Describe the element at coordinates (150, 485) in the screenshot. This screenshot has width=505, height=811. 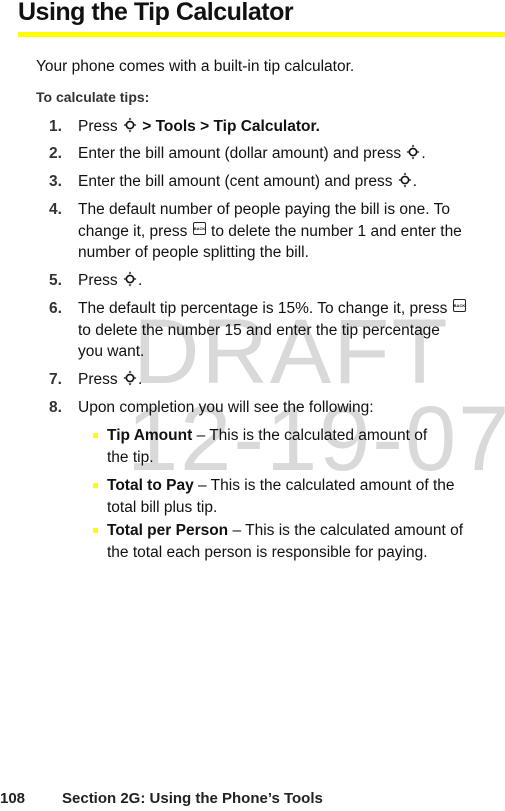
I see `bullet-term: Total to Pay` at that location.